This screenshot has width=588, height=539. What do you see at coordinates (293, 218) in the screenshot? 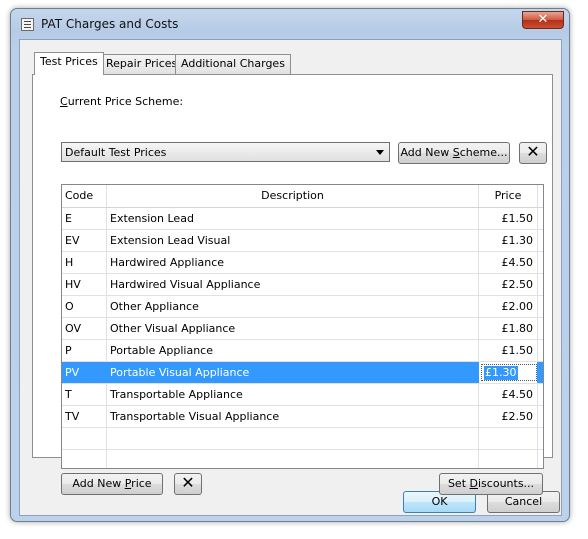
I see `description-cell: Extension Lead` at bounding box center [293, 218].